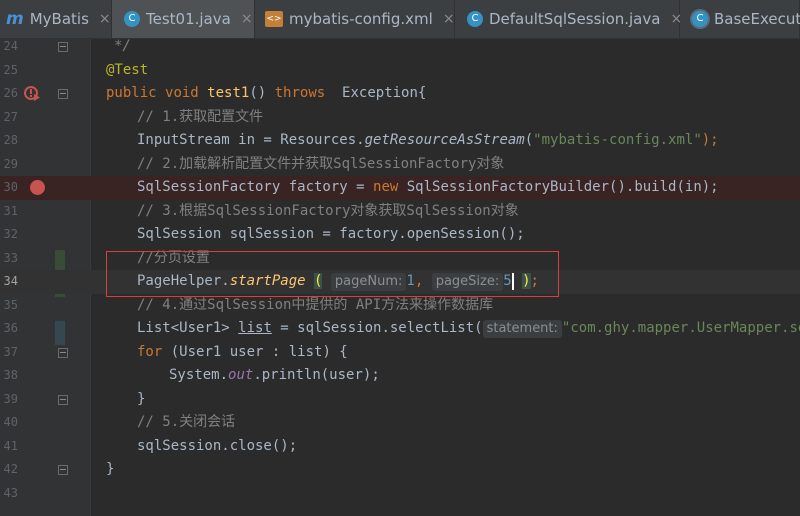 This screenshot has height=516, width=800. Describe the element at coordinates (10, 234) in the screenshot. I see `line-number: 32` at that location.